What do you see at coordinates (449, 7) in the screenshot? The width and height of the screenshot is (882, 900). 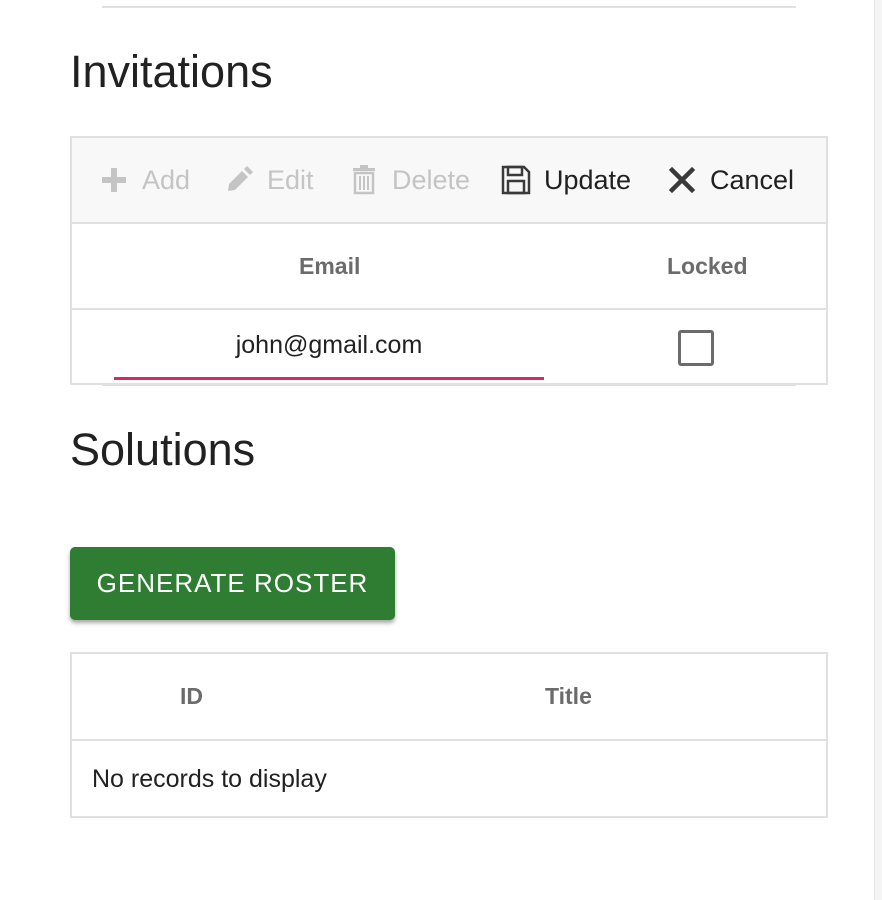 I see `top-divider` at bounding box center [449, 7].